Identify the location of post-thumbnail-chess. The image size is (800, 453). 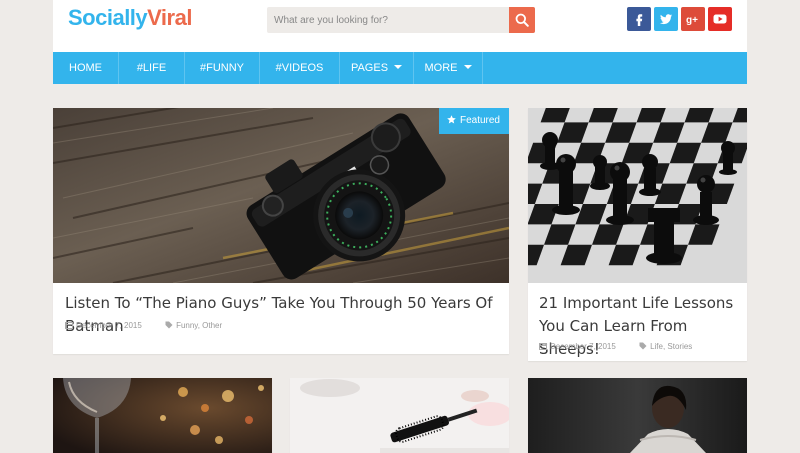
(637, 195).